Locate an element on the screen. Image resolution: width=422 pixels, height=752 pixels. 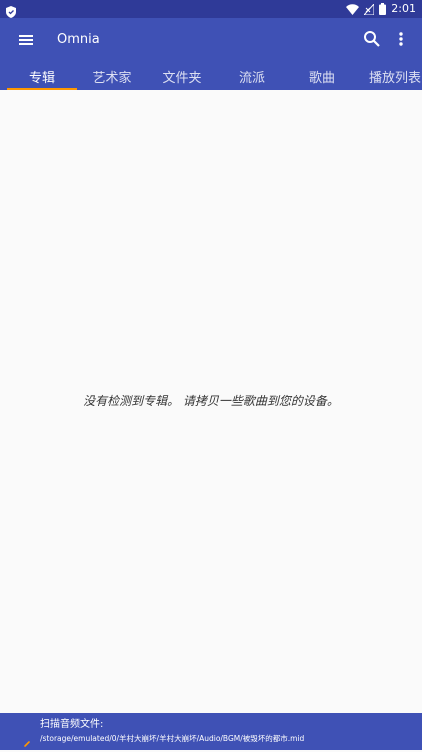
status-icons: 2:01 is located at coordinates (381, 9).